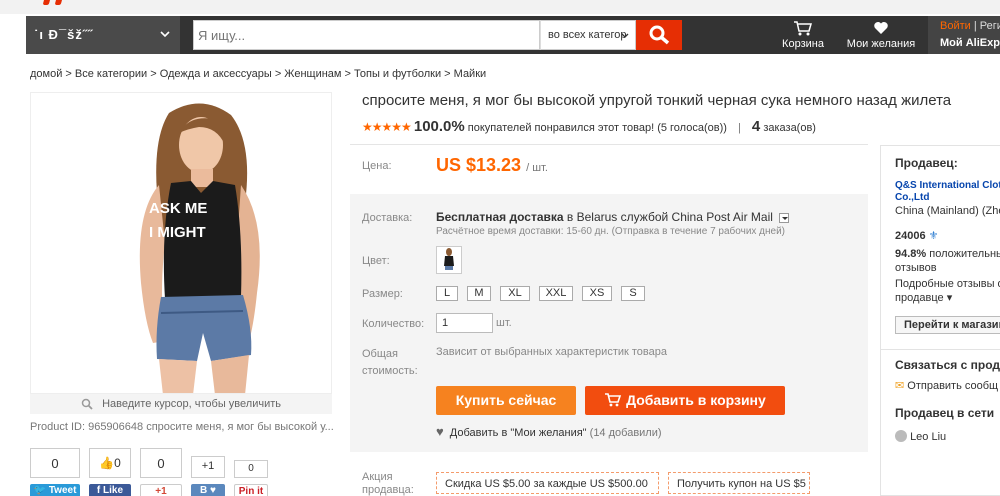 This screenshot has width=1000, height=496. I want to click on search-category-value: во всех категор, so click(587, 35).